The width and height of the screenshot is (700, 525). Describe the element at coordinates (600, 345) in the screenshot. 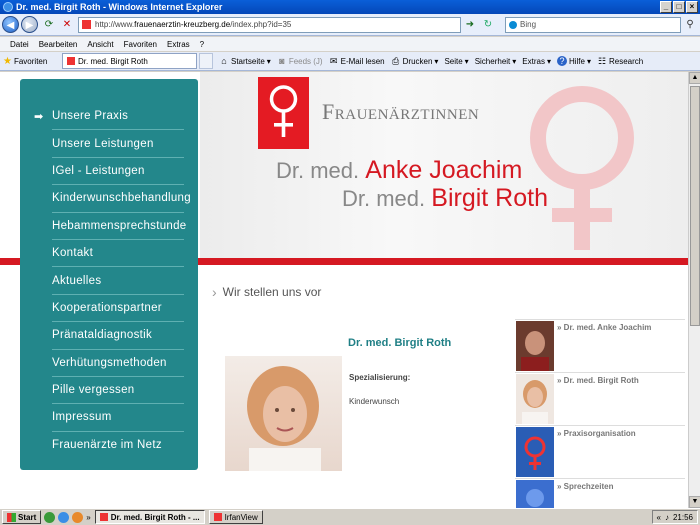

I see `team-item-anke-joachim: » Dr. med. Anke Joachim` at that location.